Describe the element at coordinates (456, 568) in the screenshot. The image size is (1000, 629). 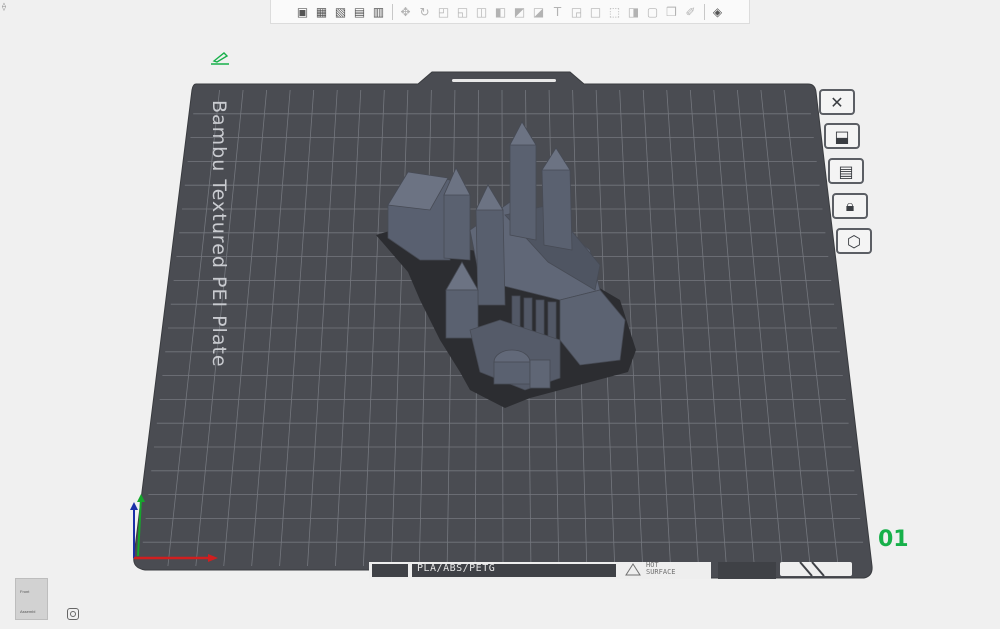
I see `plate-material-label: PLA/ABS/PETG` at that location.